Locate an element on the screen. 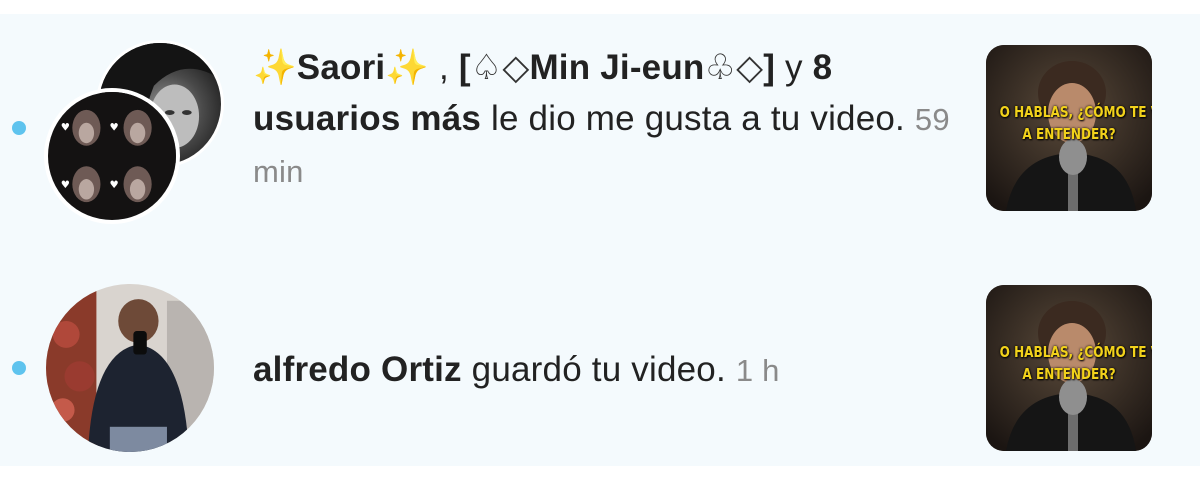 The image size is (1200, 483). suit-symbols: ♧◇ is located at coordinates (734, 67).